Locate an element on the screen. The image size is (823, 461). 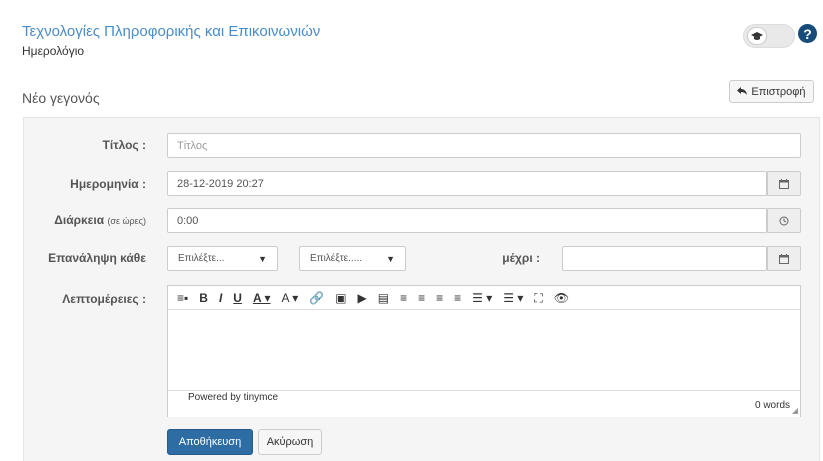
duration-label-note: (σε ώρες) is located at coordinates (126, 221).